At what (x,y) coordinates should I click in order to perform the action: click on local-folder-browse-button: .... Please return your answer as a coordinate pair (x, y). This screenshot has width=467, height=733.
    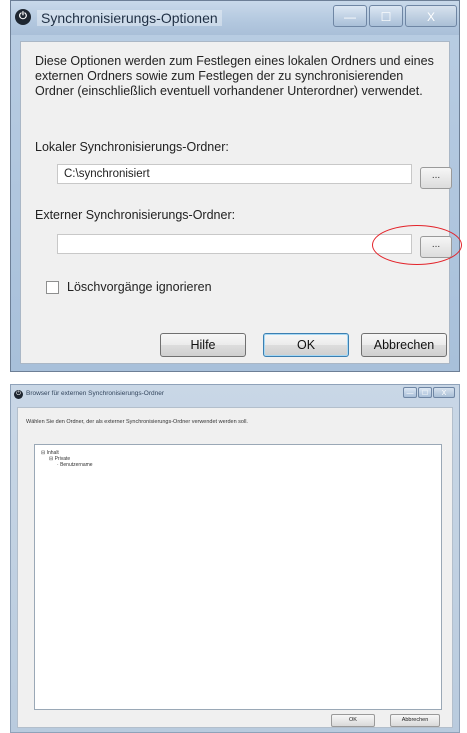
    Looking at the image, I should click on (436, 178).